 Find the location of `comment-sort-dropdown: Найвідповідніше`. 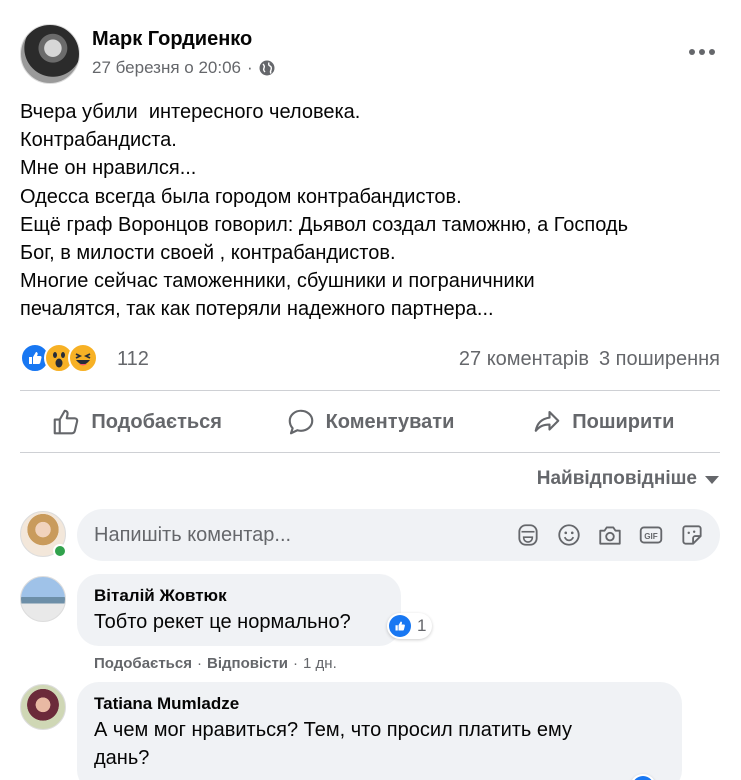

comment-sort-dropdown: Найвідповідніше is located at coordinates (628, 479).